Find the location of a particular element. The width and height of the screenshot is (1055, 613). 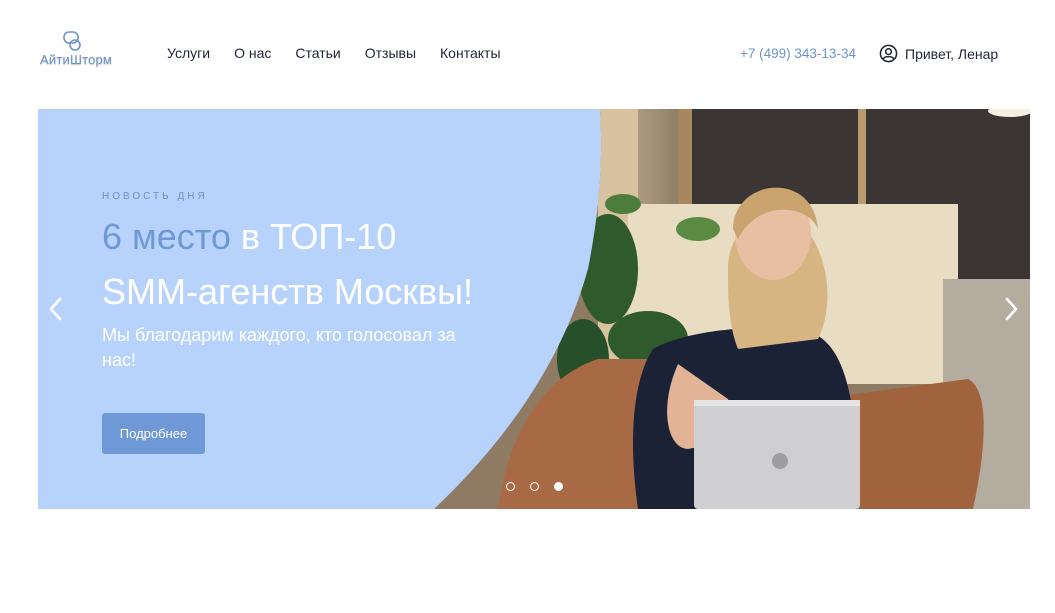

nav-item-articles: Статьи is located at coordinates (317, 53).